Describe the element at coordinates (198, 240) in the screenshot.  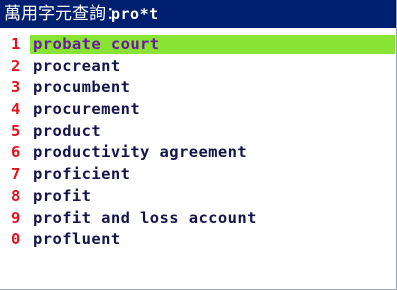
I see `result-item-10: 0 profluent` at that location.